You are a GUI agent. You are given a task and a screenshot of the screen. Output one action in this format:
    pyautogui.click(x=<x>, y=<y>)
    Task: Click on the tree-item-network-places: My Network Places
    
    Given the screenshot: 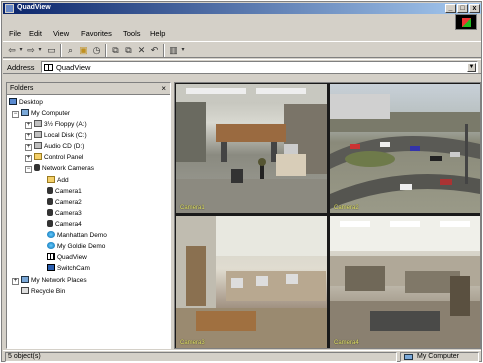 What is the action you would take?
    pyautogui.click(x=54, y=281)
    